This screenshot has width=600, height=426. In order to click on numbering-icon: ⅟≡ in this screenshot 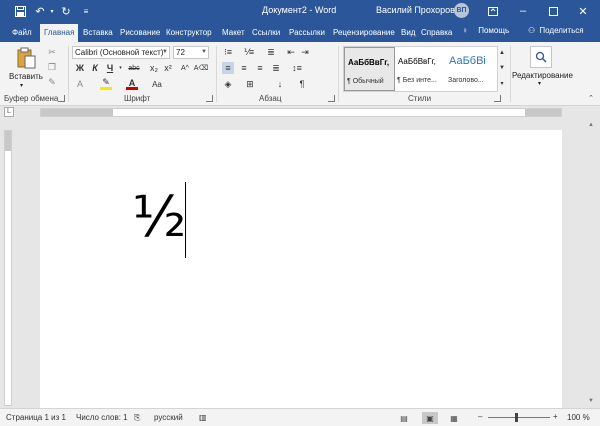, I will do `click(249, 52)`.